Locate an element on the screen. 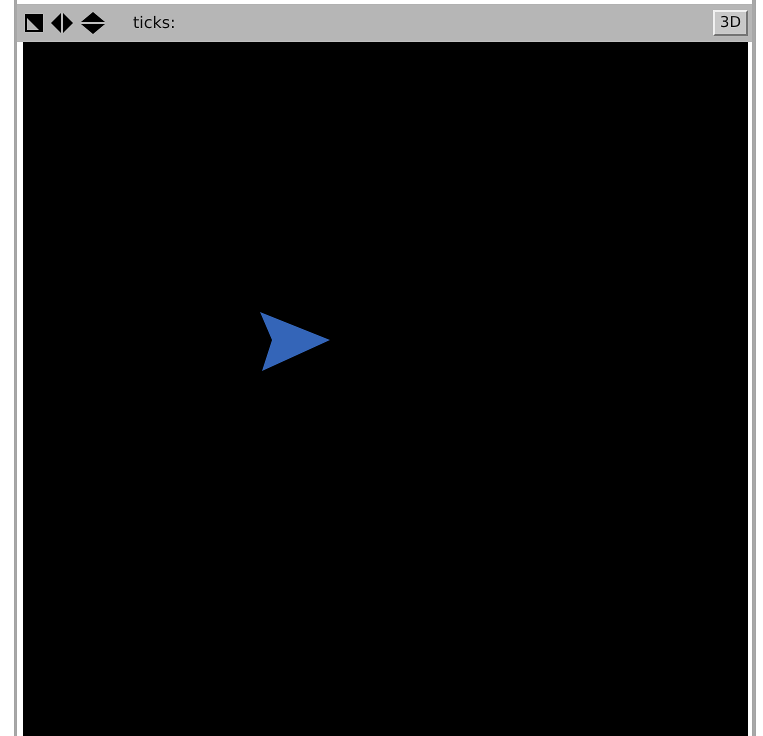 The height and width of the screenshot is (736, 763). ticks-label: ticks: is located at coordinates (154, 23).